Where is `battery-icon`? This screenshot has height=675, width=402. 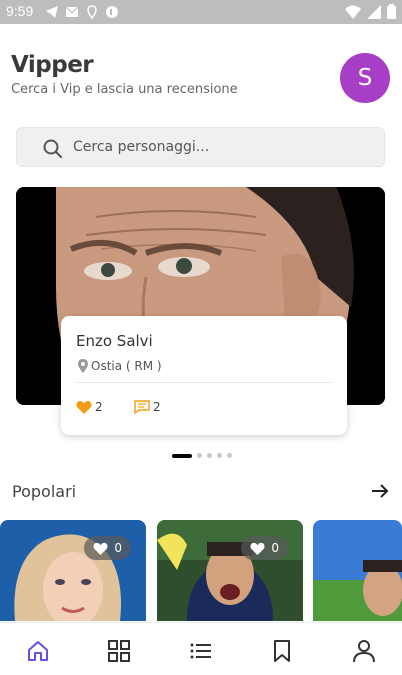
battery-icon is located at coordinates (391, 11).